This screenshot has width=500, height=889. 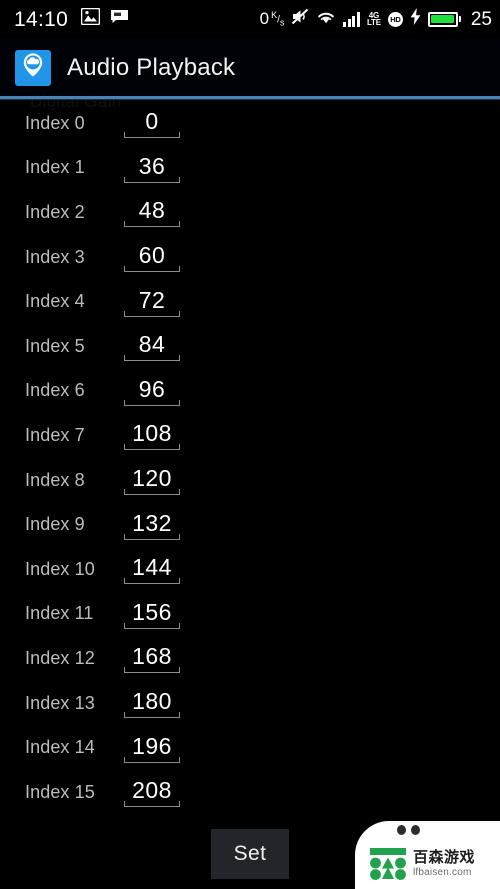 What do you see at coordinates (415, 19) in the screenshot?
I see `charging-bolt-icon` at bounding box center [415, 19].